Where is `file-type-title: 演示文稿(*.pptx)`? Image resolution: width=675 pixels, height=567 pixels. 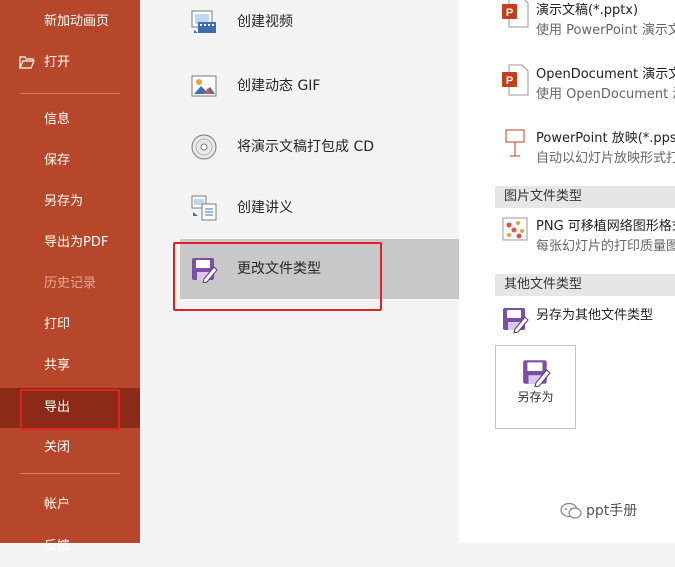 file-type-title: 演示文稿(*.pptx) is located at coordinates (587, 10).